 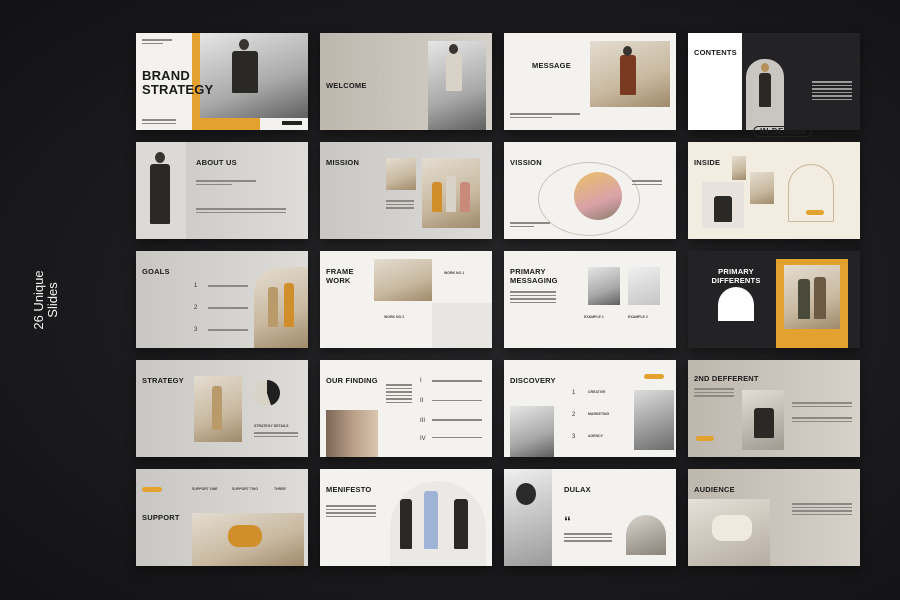 What do you see at coordinates (222, 81) in the screenshot?
I see `slide-brand-strategy: BRAND STRATEGY` at bounding box center [222, 81].